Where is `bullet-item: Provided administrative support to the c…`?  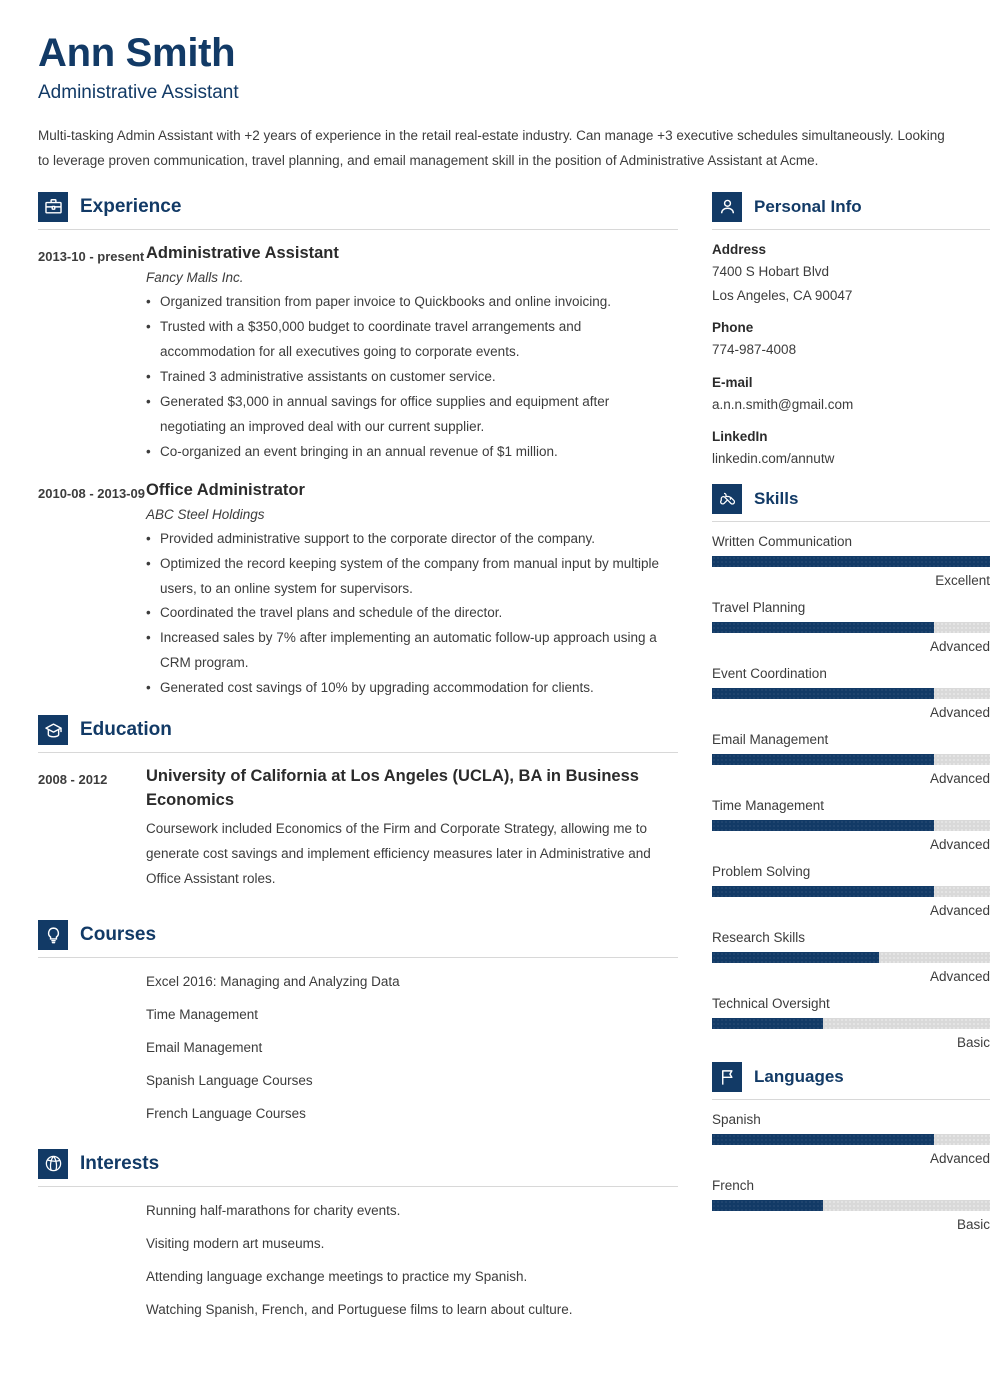 bullet-item: Provided administrative support to the c… is located at coordinates (412, 539).